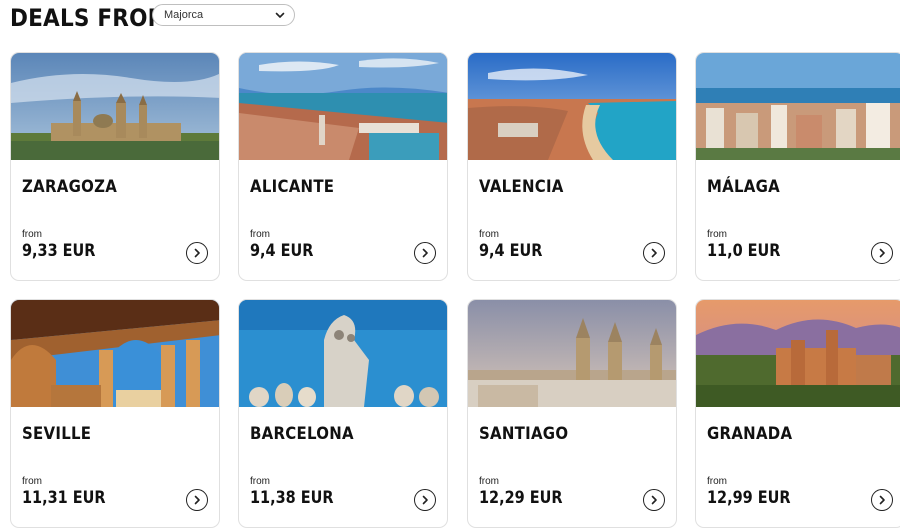 This screenshot has width=900, height=528. I want to click on price: 12,29 EUR, so click(521, 498).